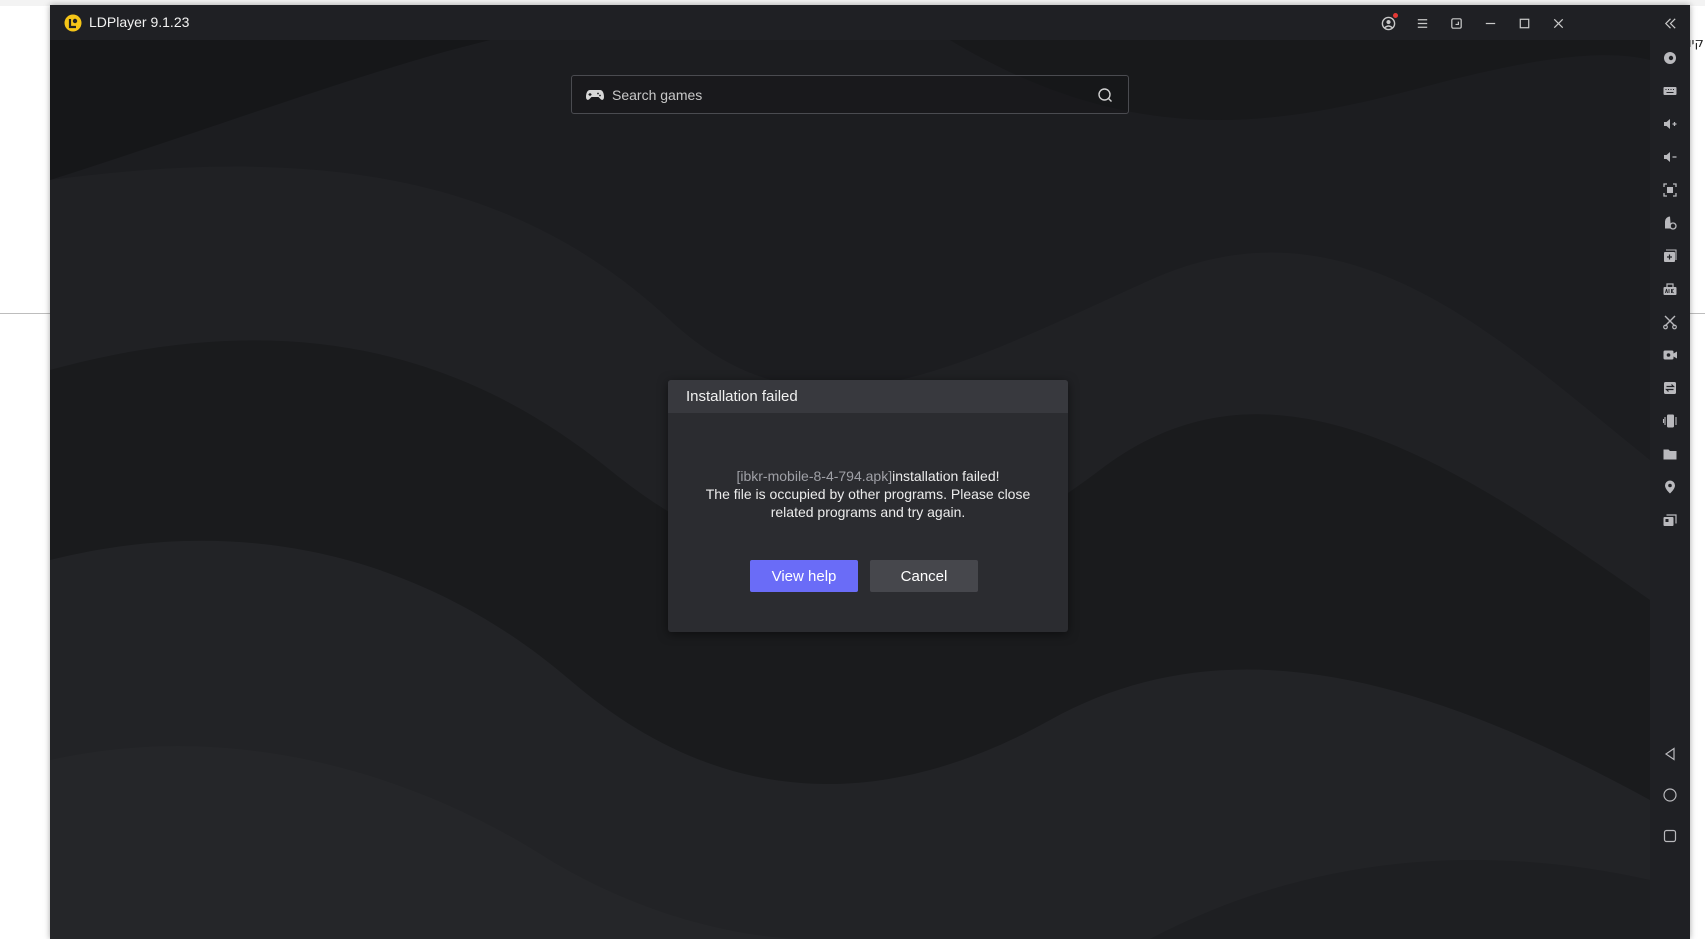 The width and height of the screenshot is (1705, 939). Describe the element at coordinates (870, 22) in the screenshot. I see `title-bar: LDPlayer 9.1.23` at that location.